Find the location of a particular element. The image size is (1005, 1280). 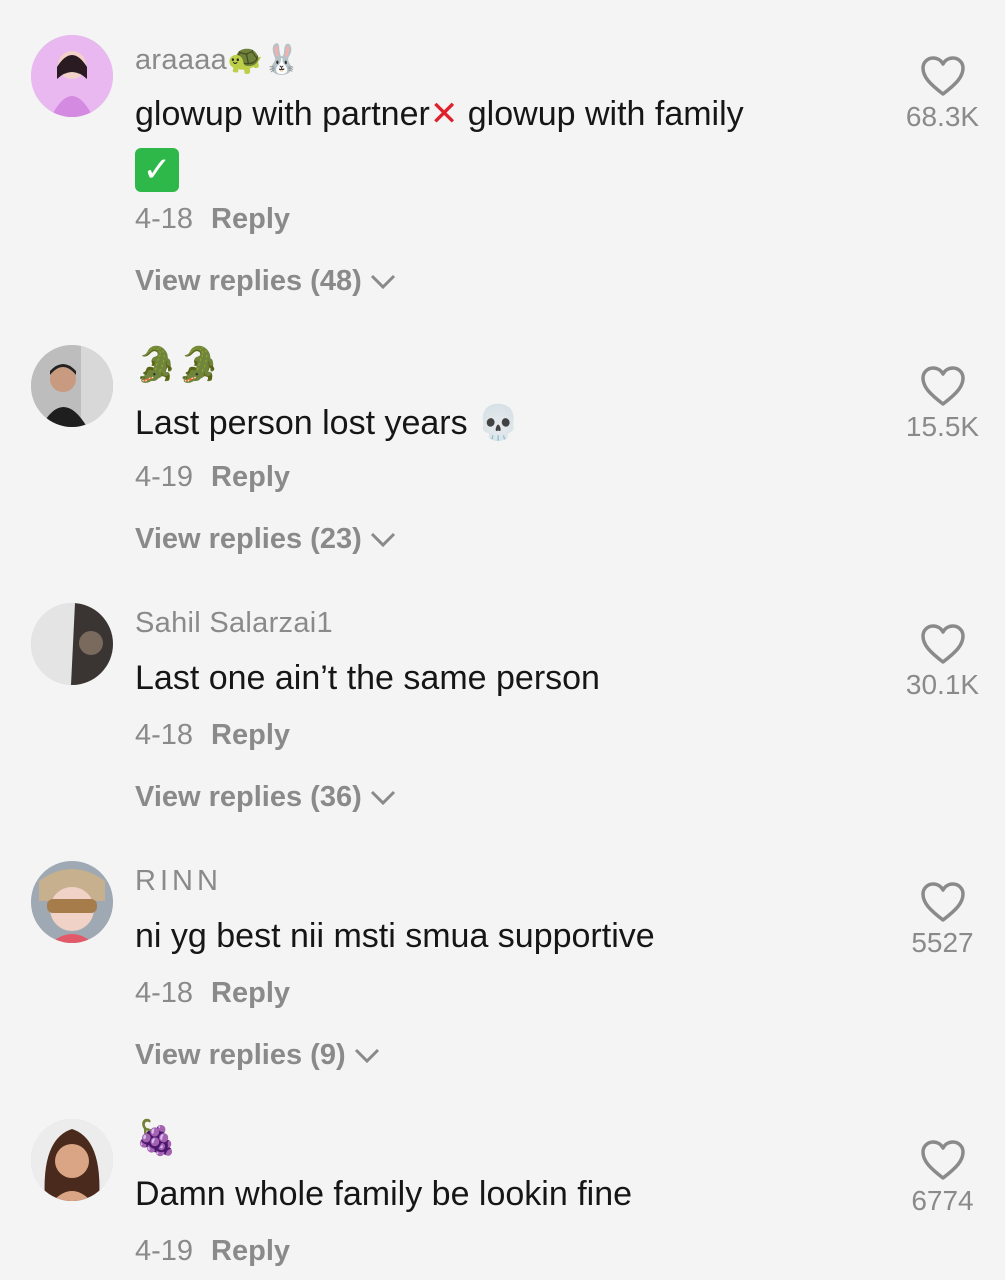

view-replies-button: View replies (36) is located at coordinates (265, 797).